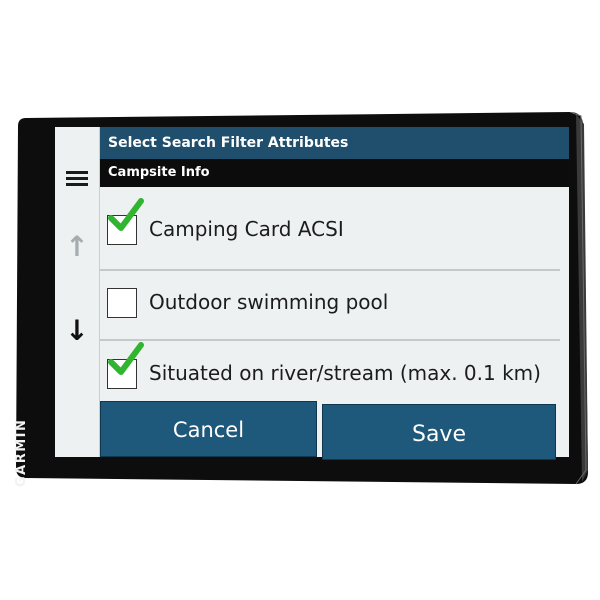 This screenshot has width=600, height=600. Describe the element at coordinates (334, 173) in the screenshot. I see `section-title: Campsite Info` at that location.